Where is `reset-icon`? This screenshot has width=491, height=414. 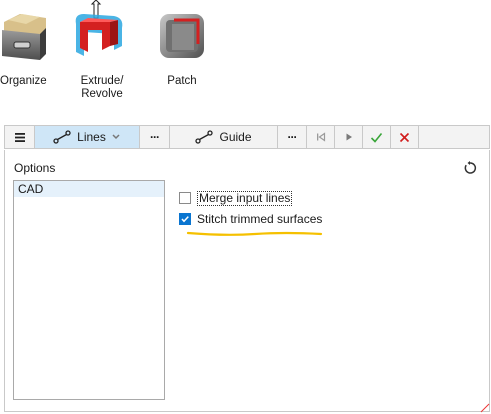
reset-icon is located at coordinates (470, 167).